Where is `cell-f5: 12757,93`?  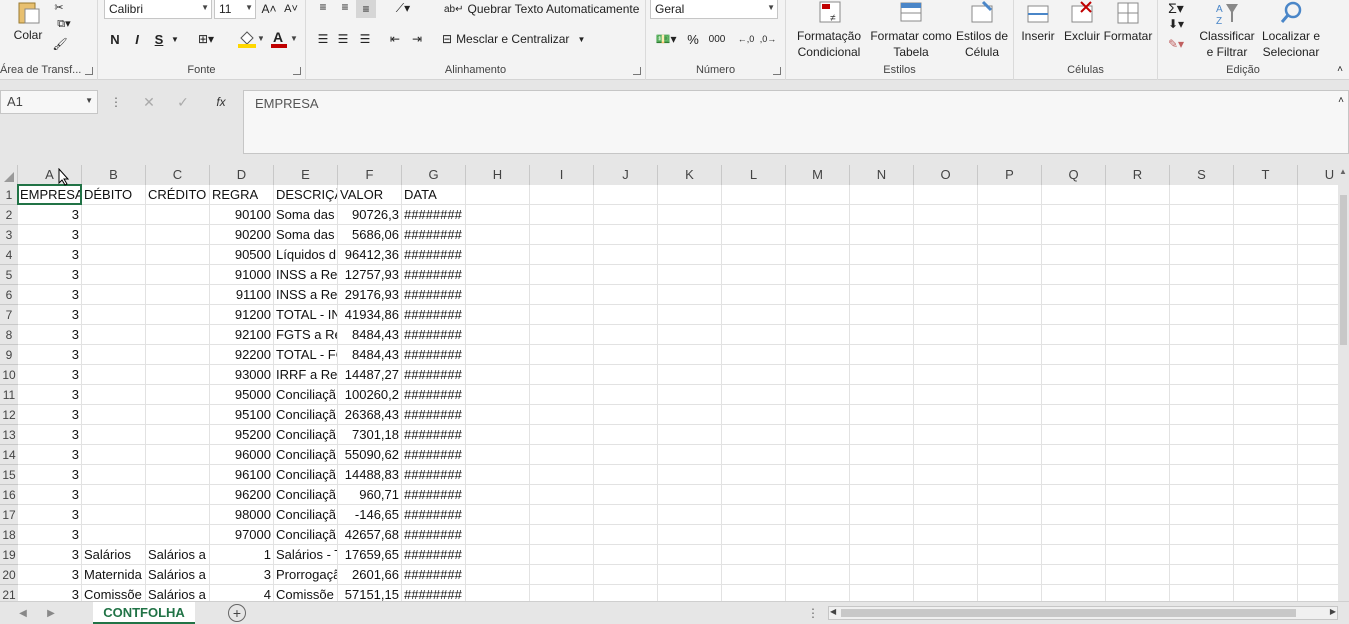 cell-f5: 12757,93 is located at coordinates (370, 275).